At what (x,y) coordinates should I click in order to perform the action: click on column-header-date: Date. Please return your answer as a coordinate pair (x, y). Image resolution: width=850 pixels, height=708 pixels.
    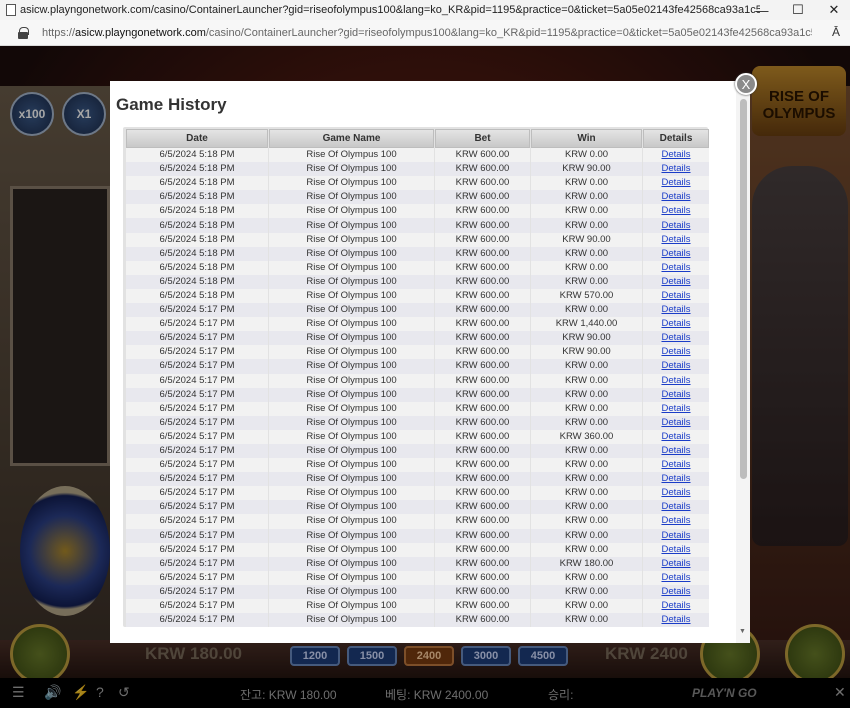
    Looking at the image, I should click on (197, 138).